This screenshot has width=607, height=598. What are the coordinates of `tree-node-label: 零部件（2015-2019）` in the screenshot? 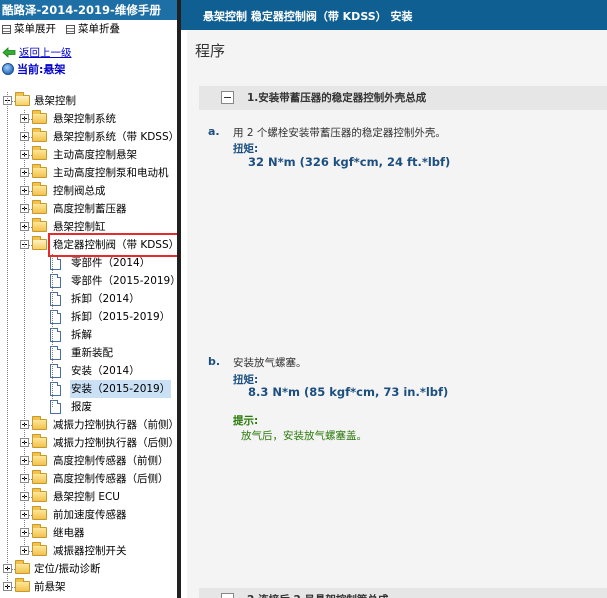 It's located at (123, 281).